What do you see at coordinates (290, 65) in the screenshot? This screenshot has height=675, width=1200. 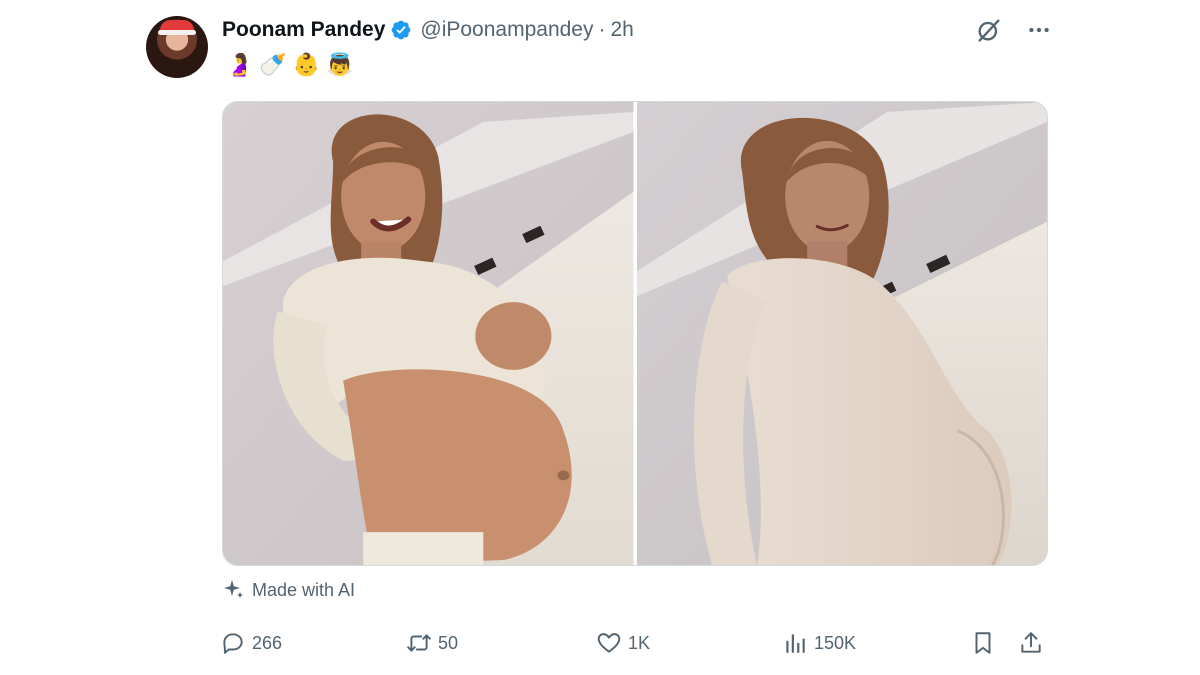 I see `post-text: 🤰 🍼 👶 👼` at bounding box center [290, 65].